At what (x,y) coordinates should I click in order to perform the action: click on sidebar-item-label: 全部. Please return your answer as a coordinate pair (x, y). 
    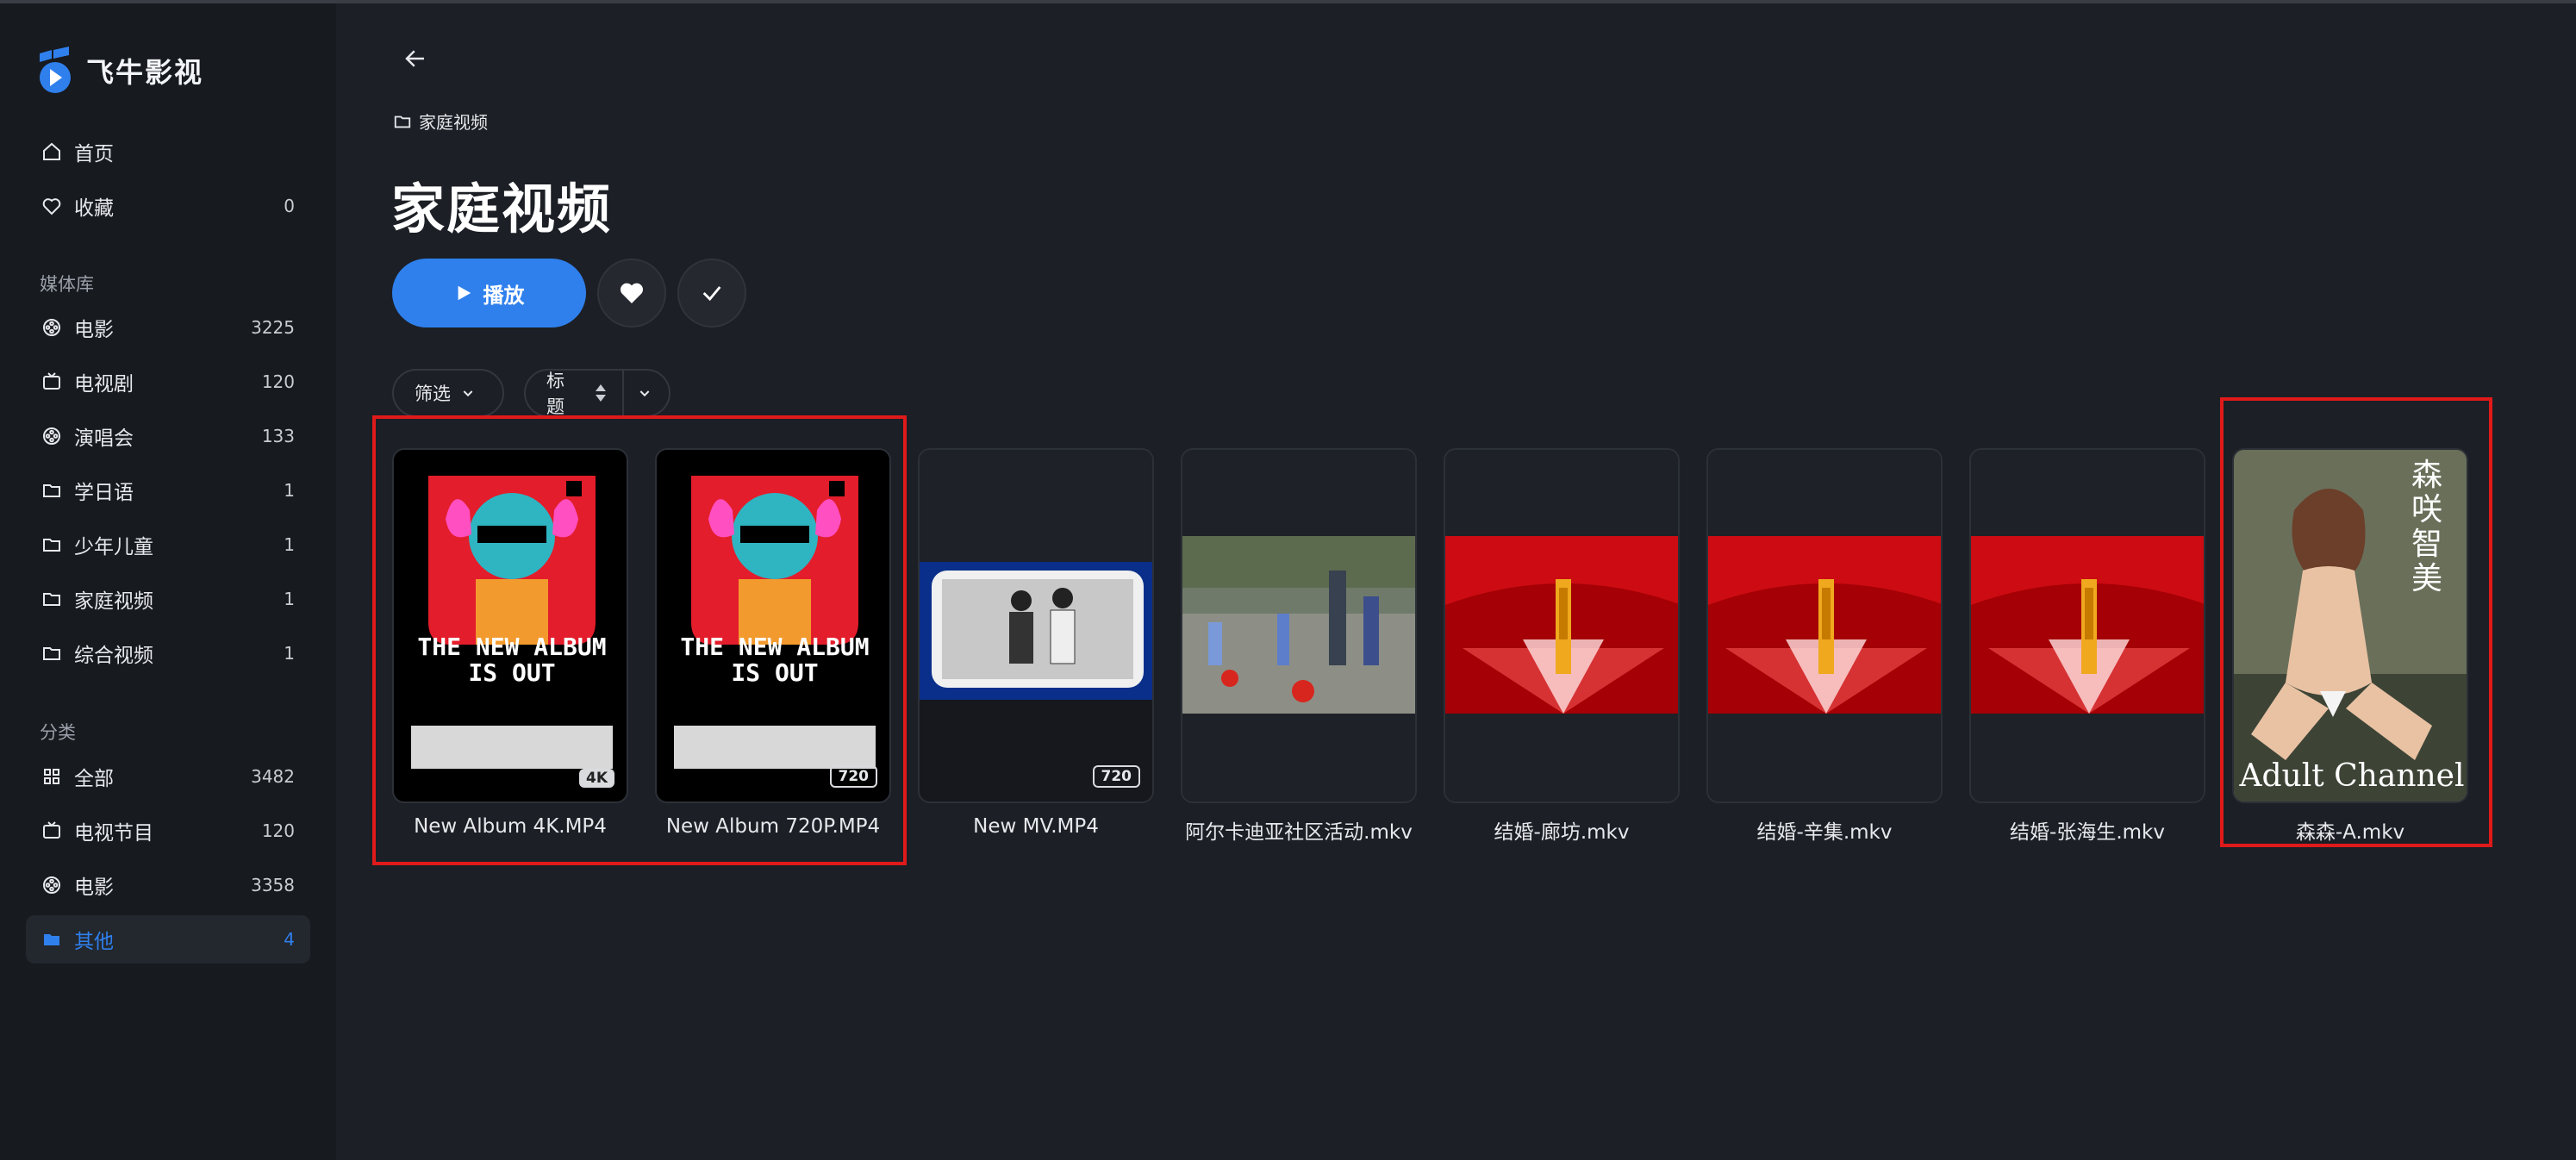
    Looking at the image, I should click on (94, 779).